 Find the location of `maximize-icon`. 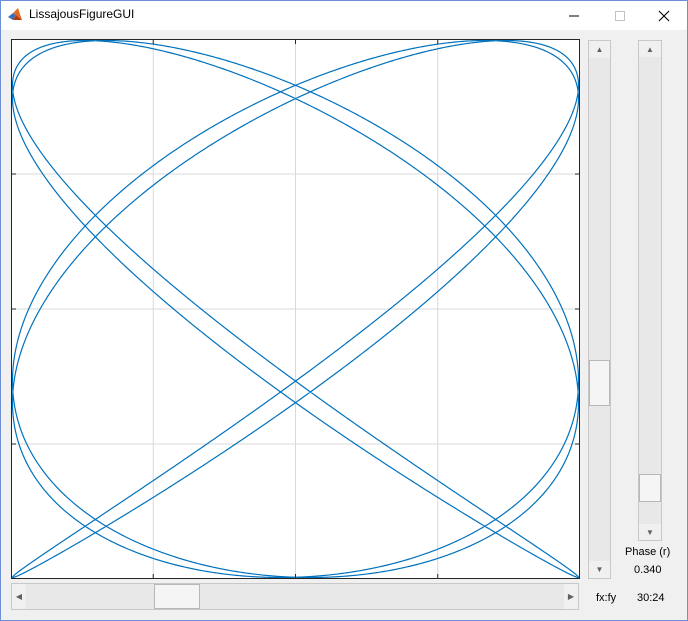

maximize-icon is located at coordinates (620, 15).